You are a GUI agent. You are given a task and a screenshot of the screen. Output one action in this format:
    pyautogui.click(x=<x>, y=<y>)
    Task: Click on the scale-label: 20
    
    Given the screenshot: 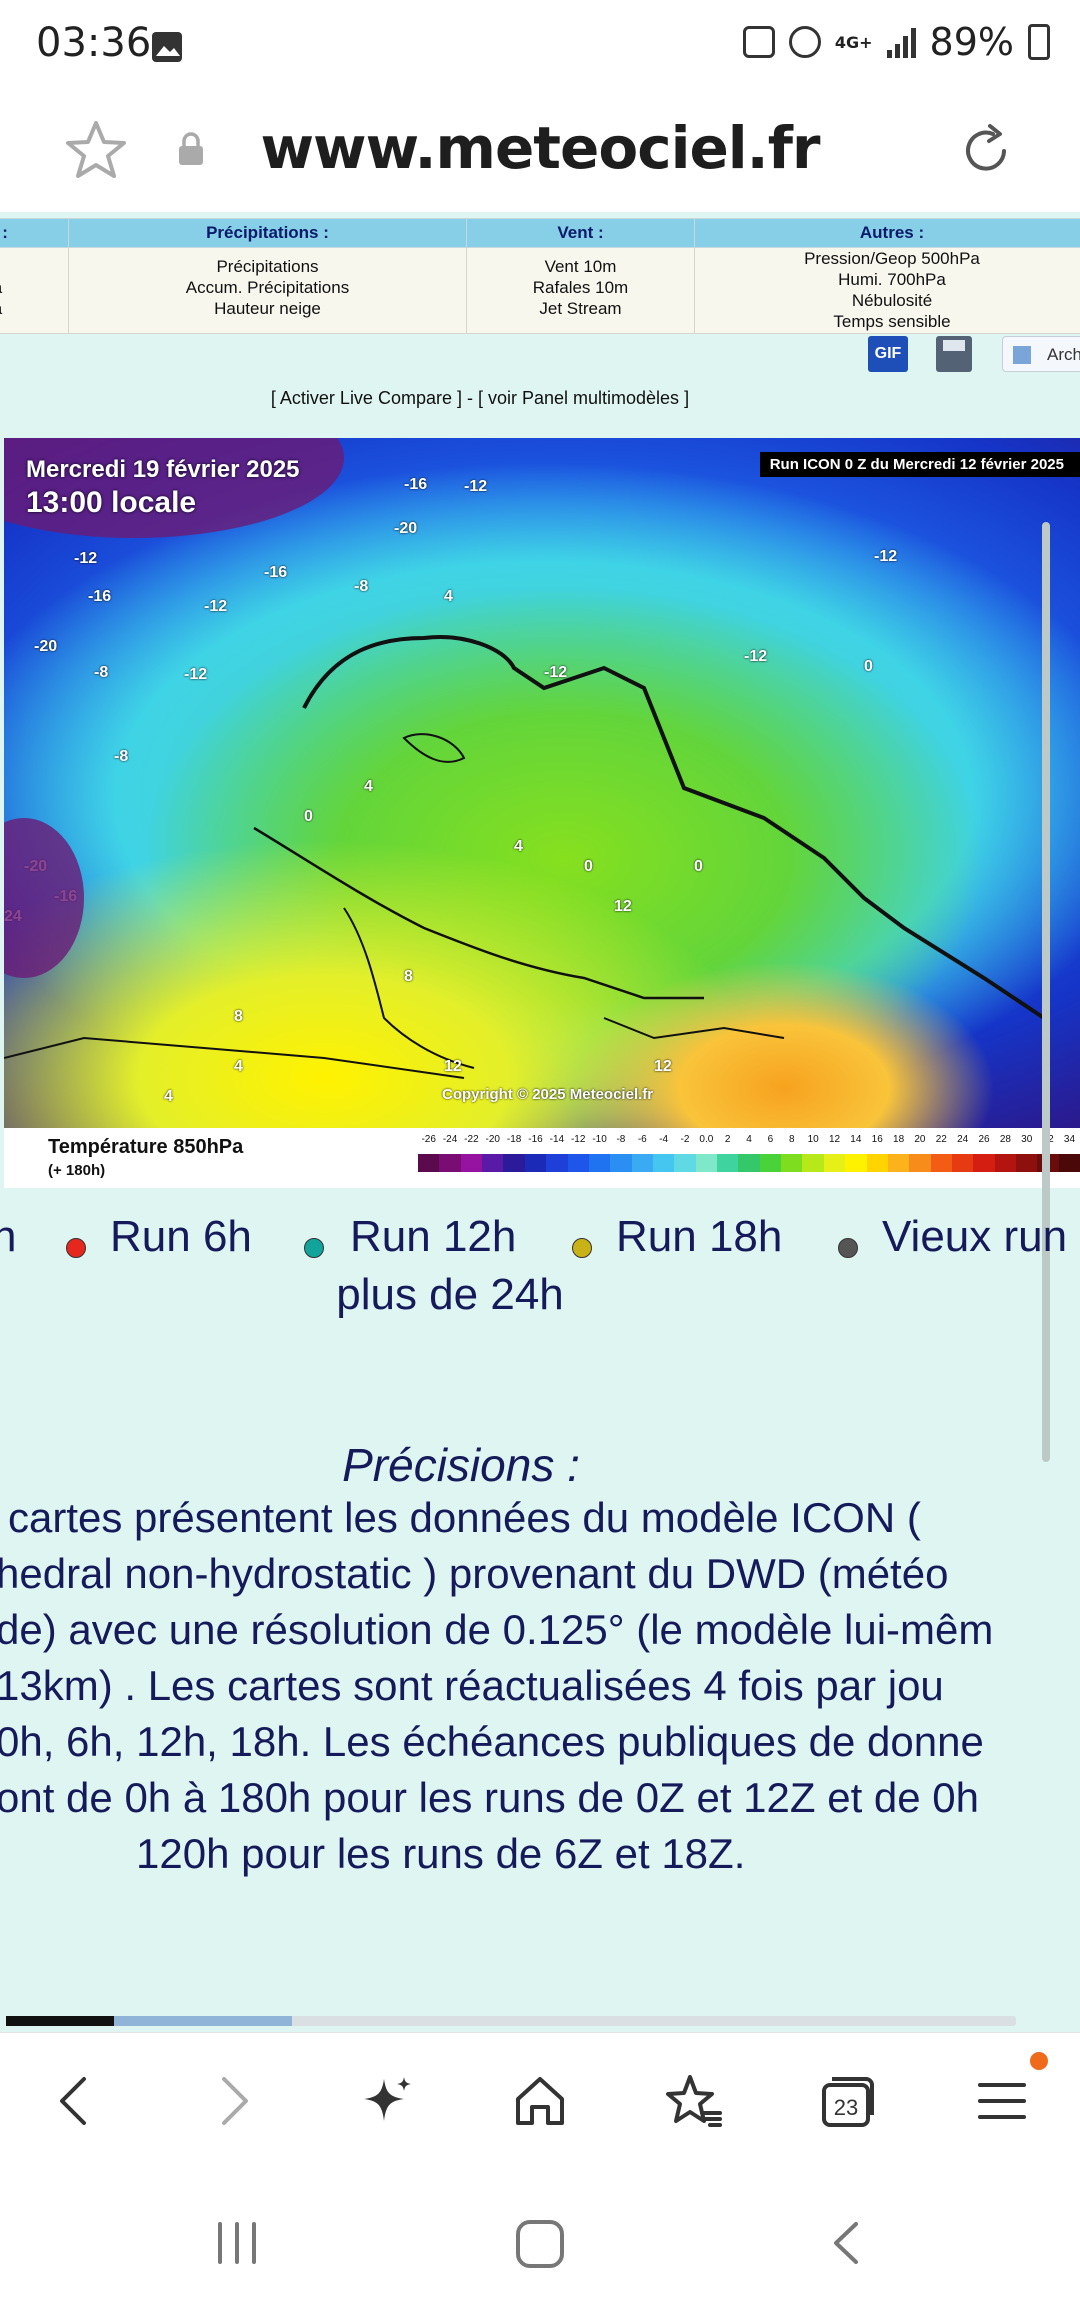 What is the action you would take?
    pyautogui.click(x=920, y=1139)
    